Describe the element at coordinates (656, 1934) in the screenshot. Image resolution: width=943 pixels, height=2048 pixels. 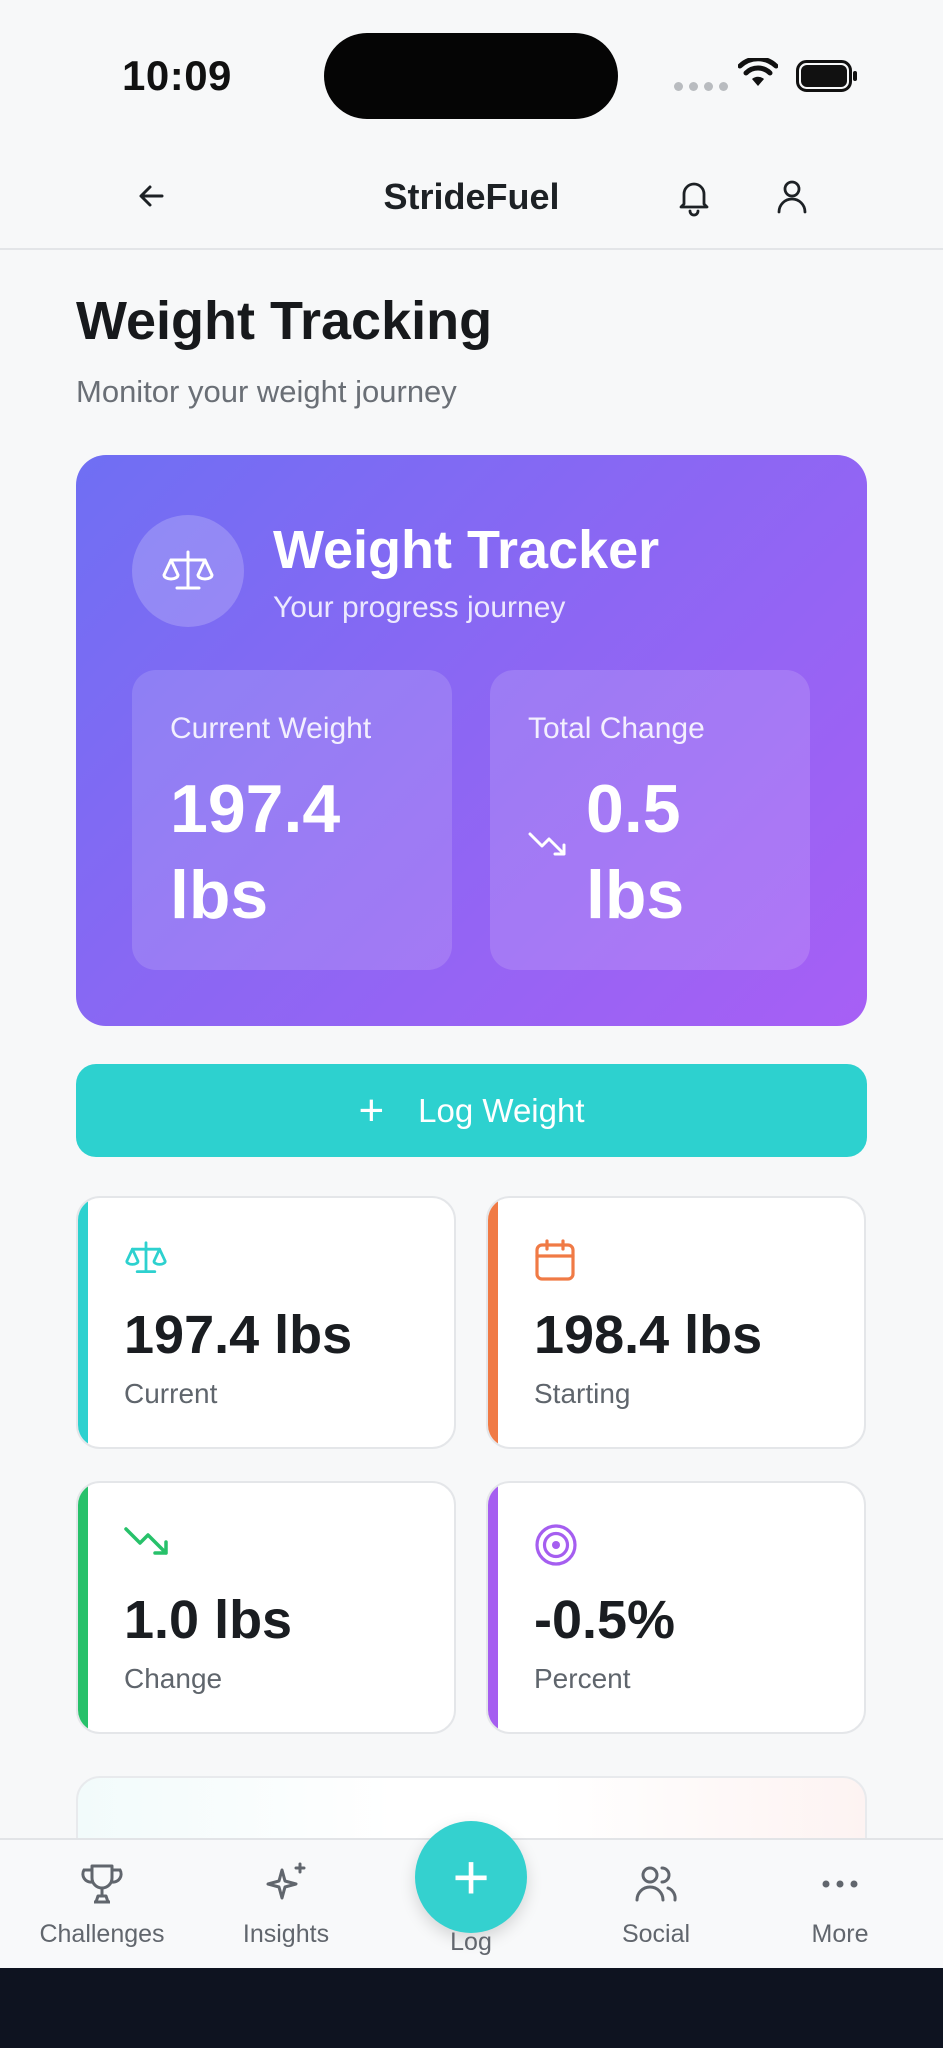
I see `nav-label: Social` at that location.